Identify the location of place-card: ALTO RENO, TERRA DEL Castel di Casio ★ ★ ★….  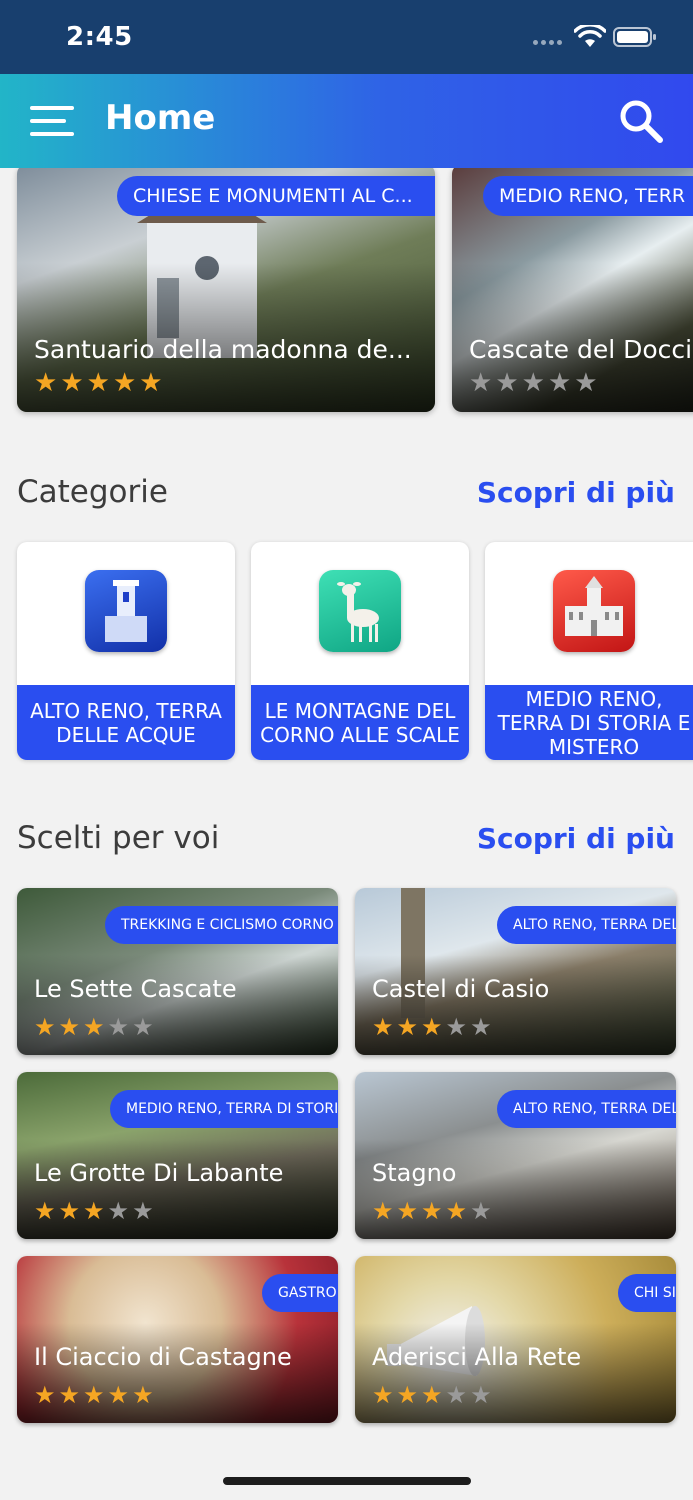
(515, 971).